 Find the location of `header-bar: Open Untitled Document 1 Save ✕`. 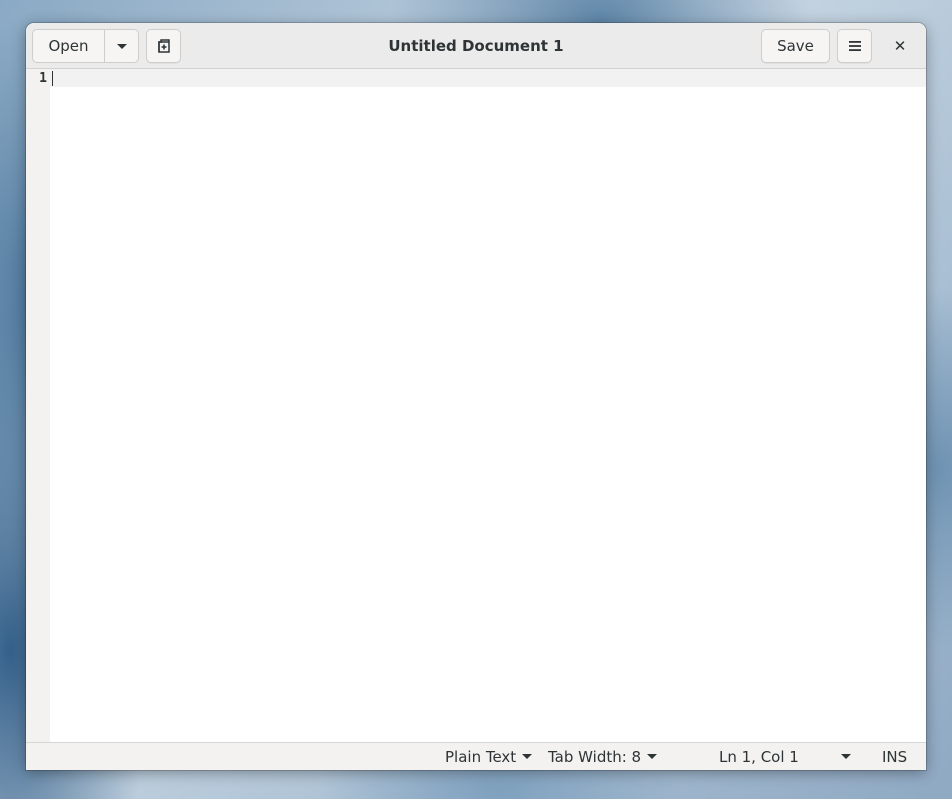

header-bar: Open Untitled Document 1 Save ✕ is located at coordinates (476, 46).